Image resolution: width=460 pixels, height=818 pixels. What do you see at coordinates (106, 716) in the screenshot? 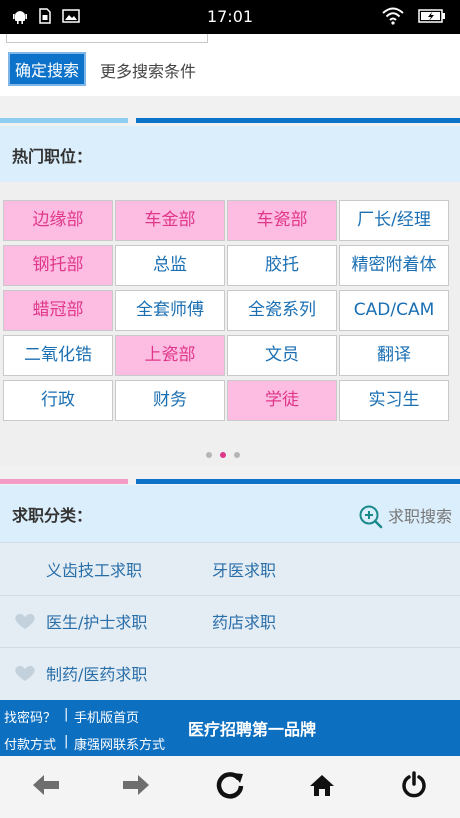
I see `mobile-home-link: 手机版首页` at bounding box center [106, 716].